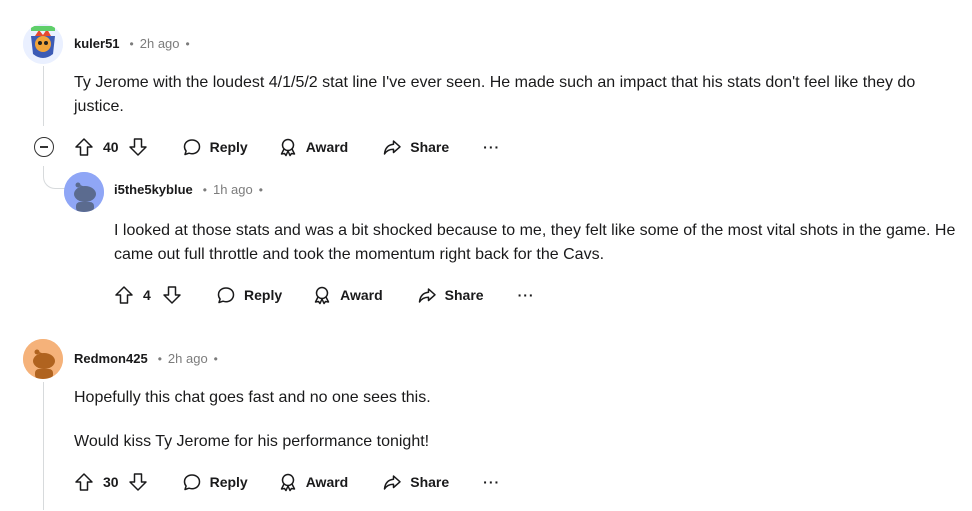  I want to click on vote-count: 4, so click(147, 295).